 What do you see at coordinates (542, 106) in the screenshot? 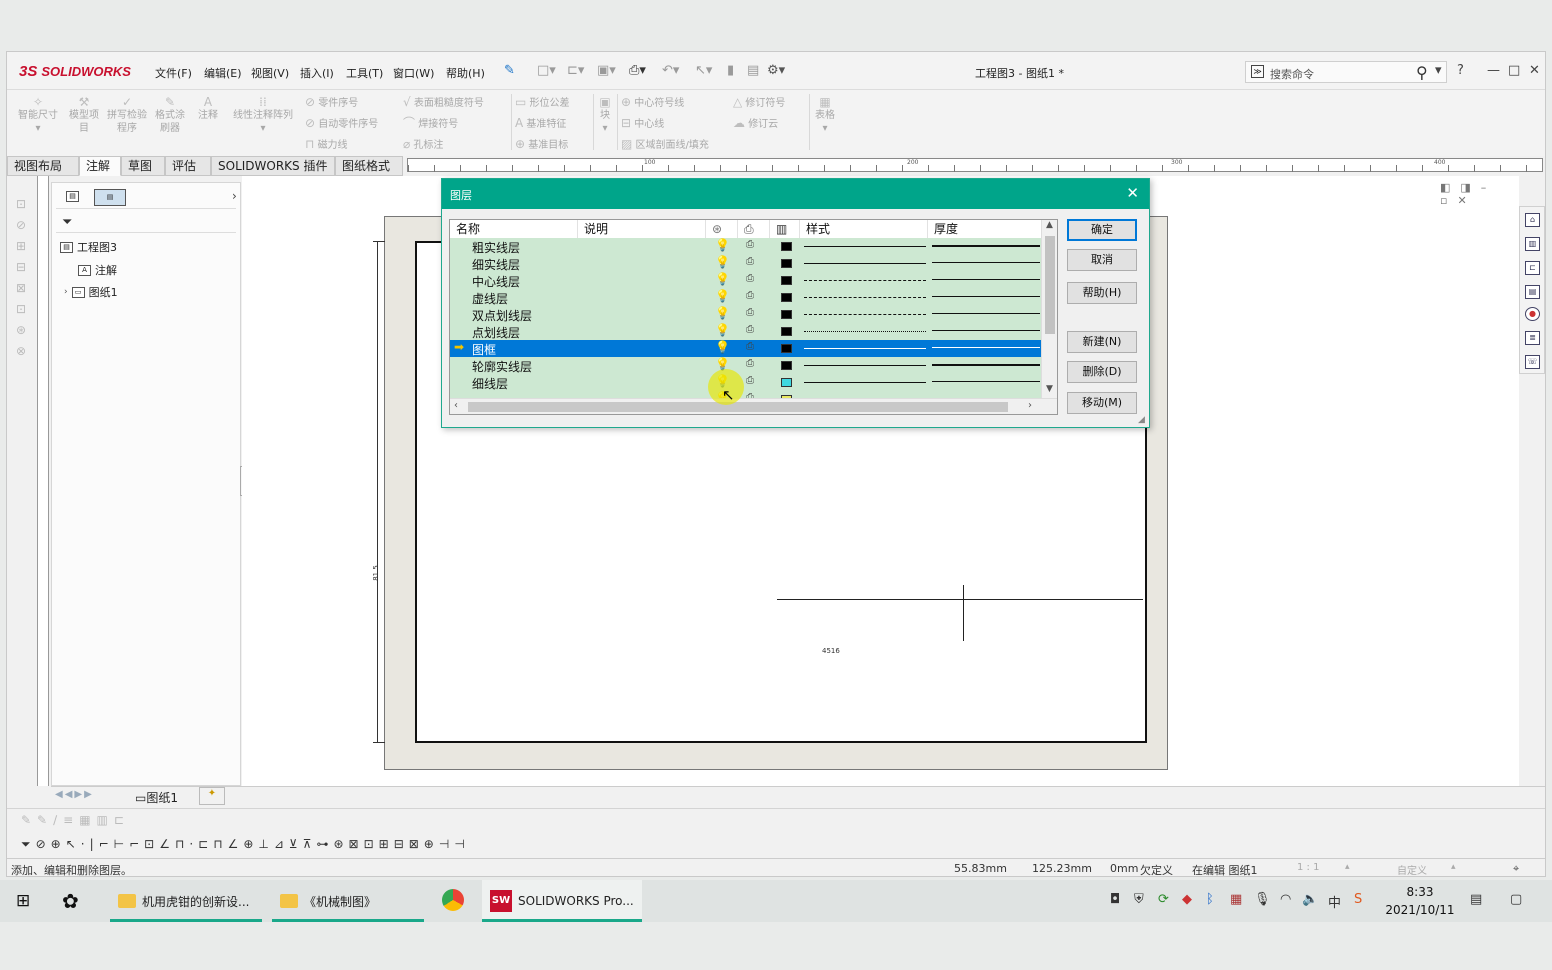
I see `geometric-tolerance-button: ▭ 形位公差` at bounding box center [542, 106].